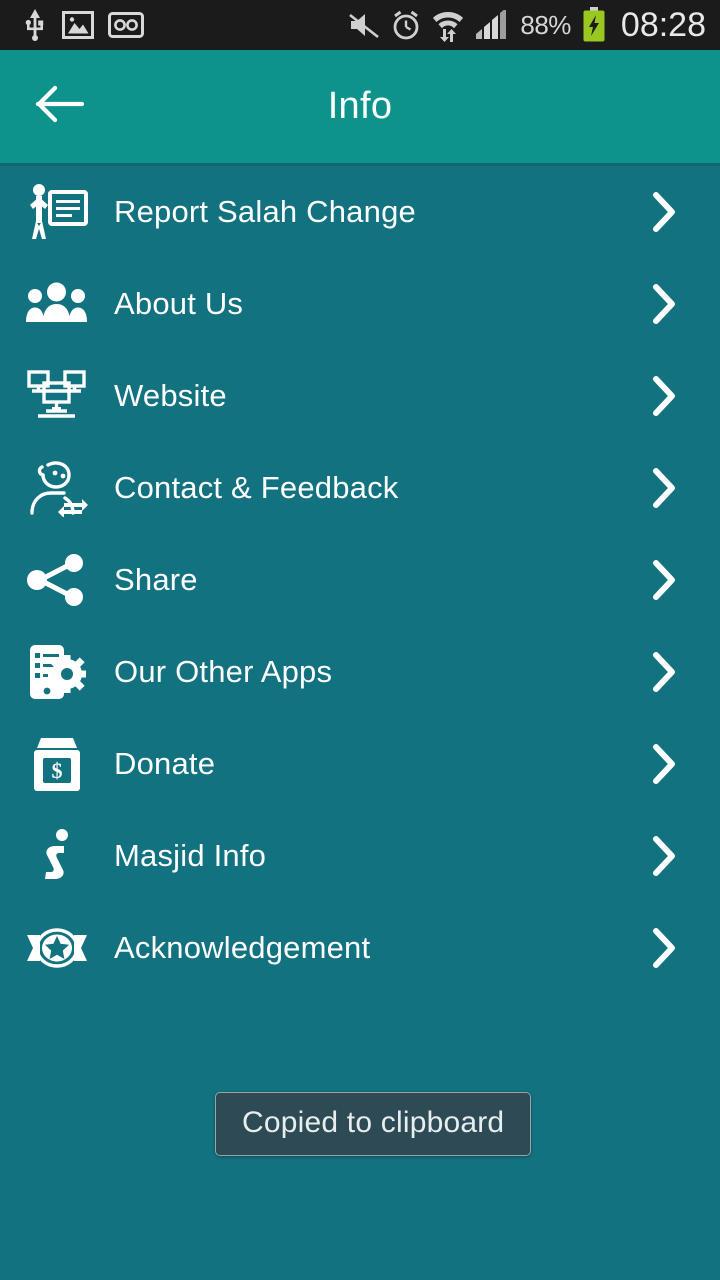 This screenshot has width=720, height=1280. Describe the element at coordinates (57, 856) in the screenshot. I see `info-italic-icon` at that location.